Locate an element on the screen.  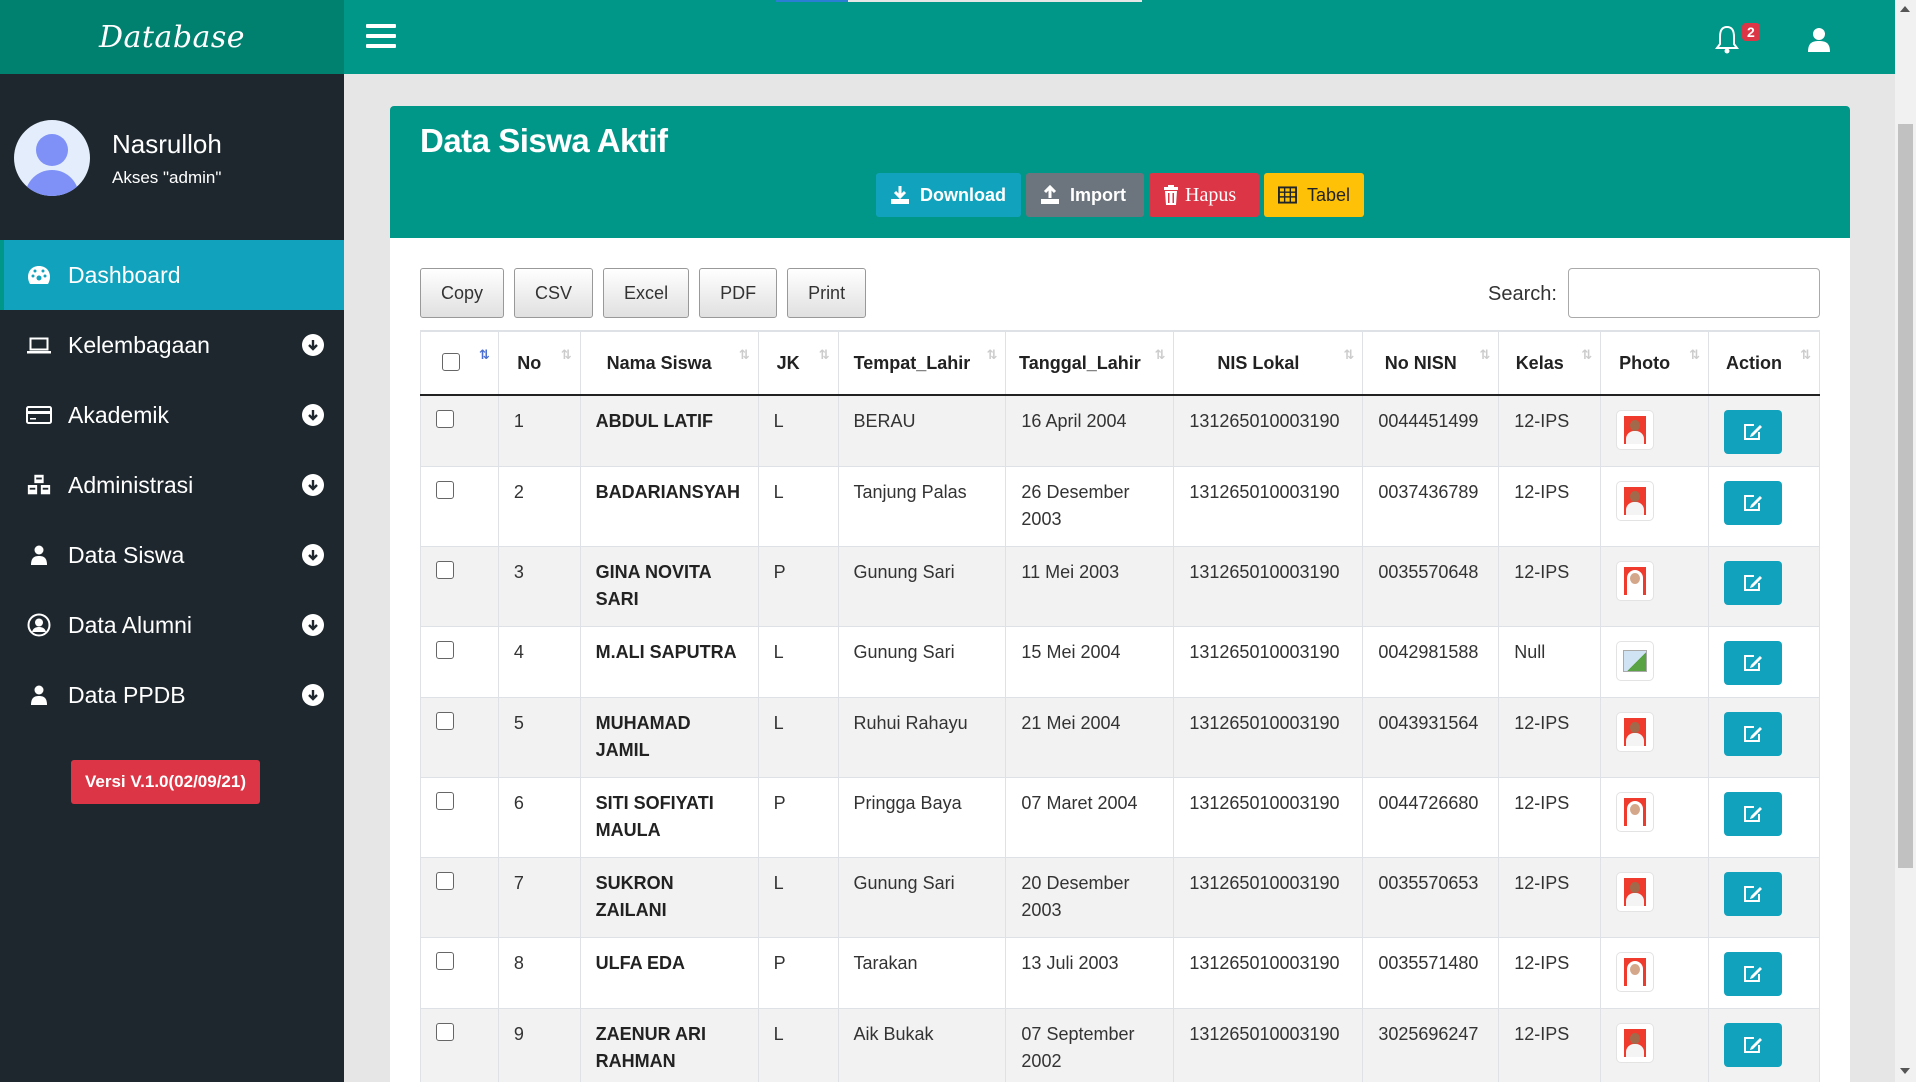
search-input is located at coordinates (1694, 293).